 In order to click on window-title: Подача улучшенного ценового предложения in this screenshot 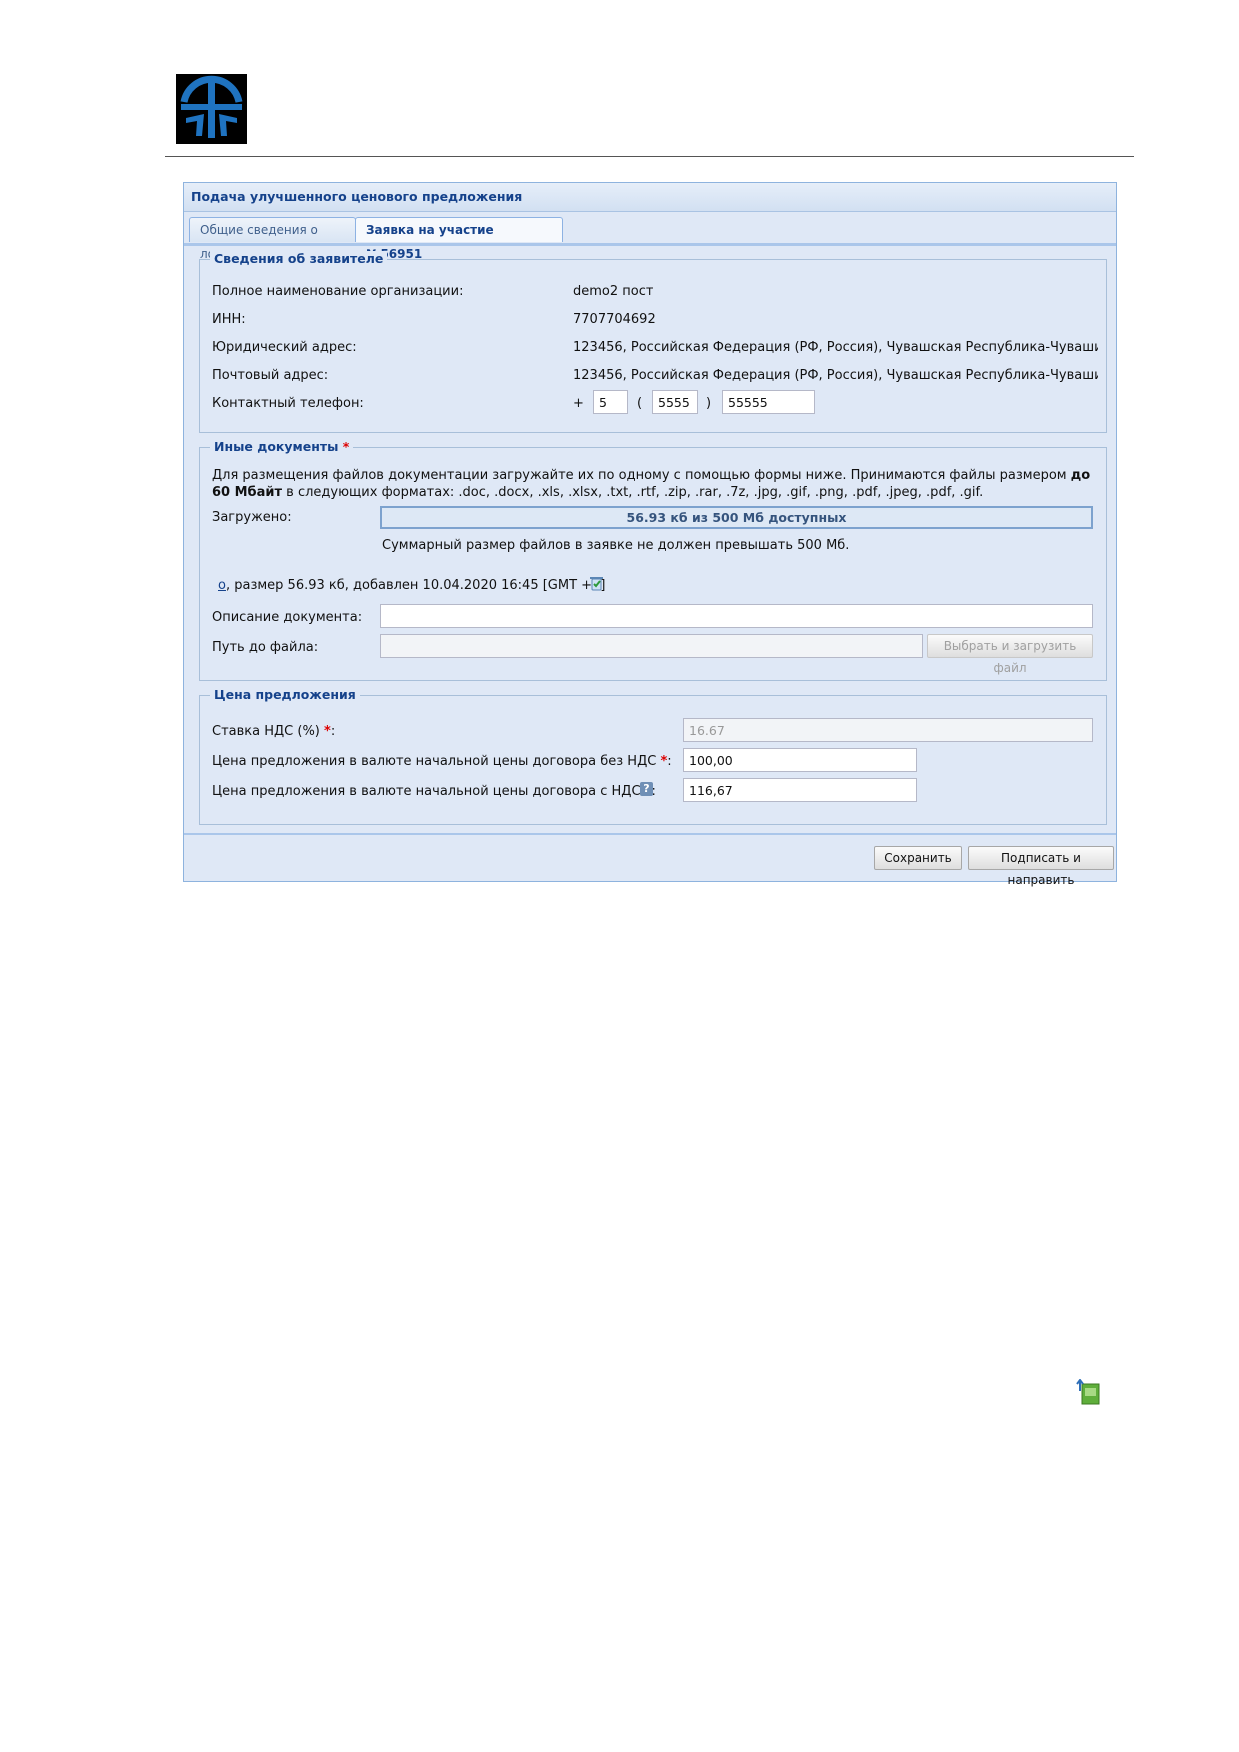, I will do `click(650, 197)`.